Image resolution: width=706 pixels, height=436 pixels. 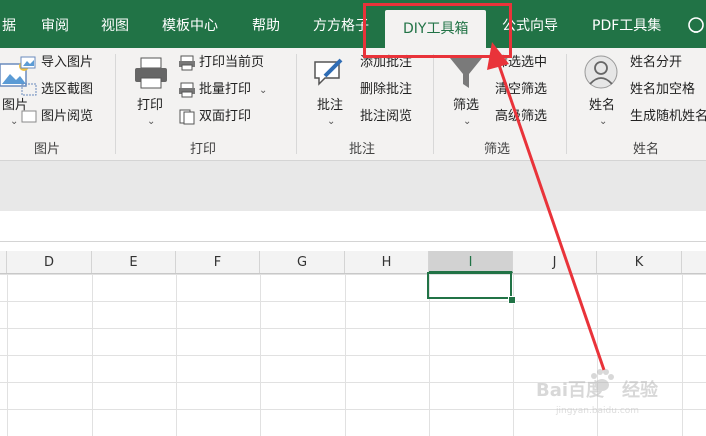 I want to click on baidu-watermark: Bai百度 经验 jingyan.baidu.com, so click(x=606, y=399).